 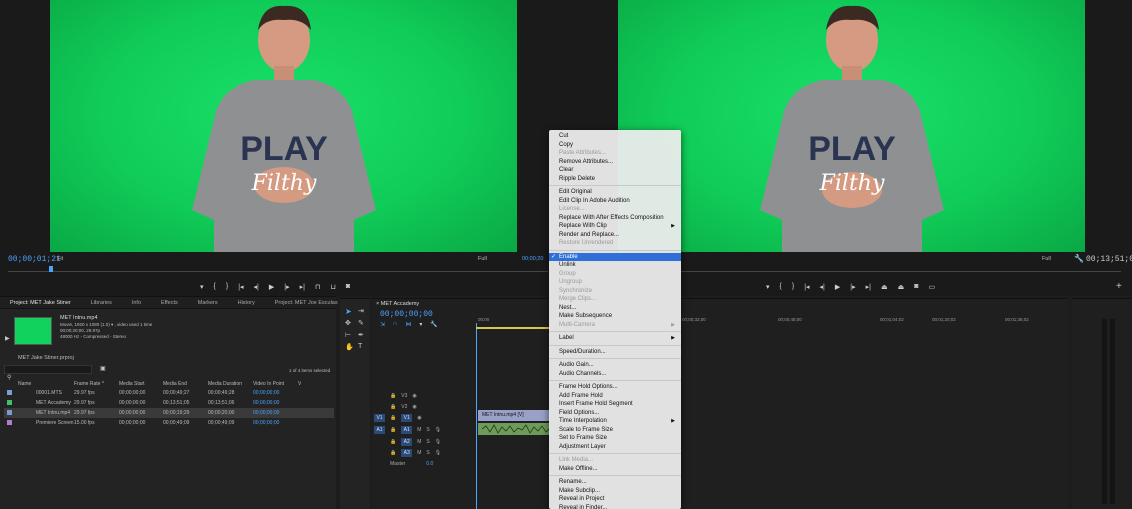 I want to click on tab-info: Info, so click(x=136, y=303).